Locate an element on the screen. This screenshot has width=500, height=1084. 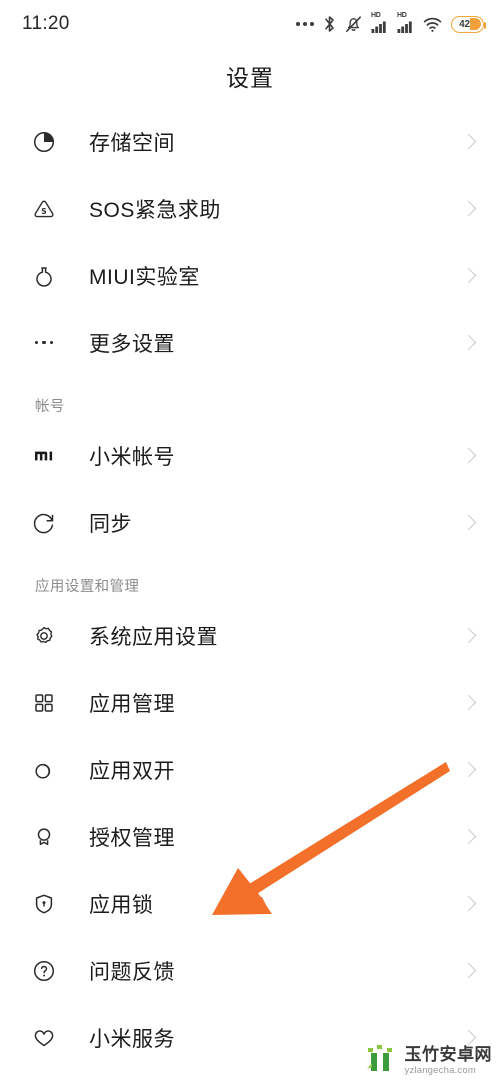
list-item-label: MIUI实验室 is located at coordinates (144, 277).